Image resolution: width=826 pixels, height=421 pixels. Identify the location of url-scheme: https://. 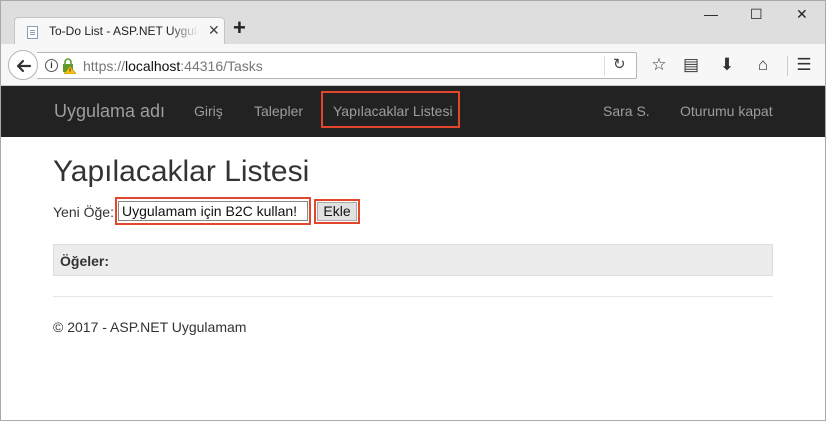
(104, 66).